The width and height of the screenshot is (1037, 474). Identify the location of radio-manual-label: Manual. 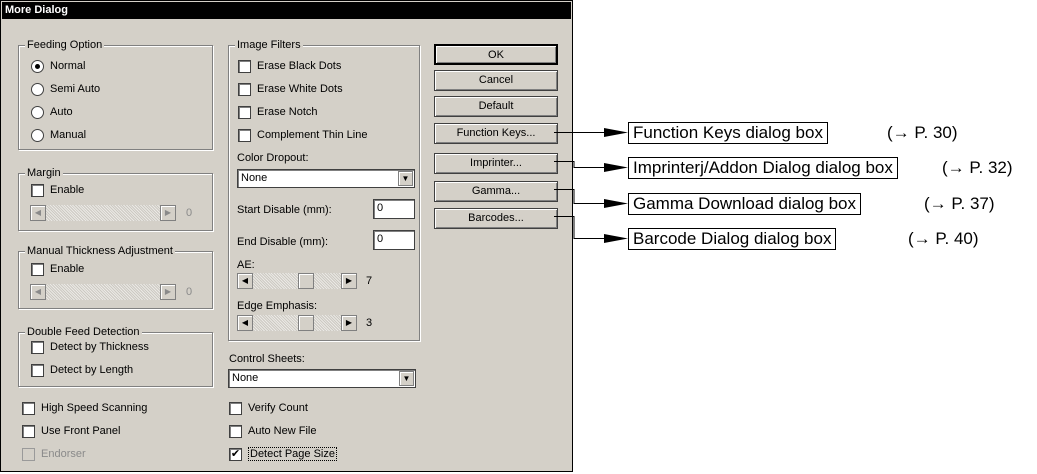
(68, 135).